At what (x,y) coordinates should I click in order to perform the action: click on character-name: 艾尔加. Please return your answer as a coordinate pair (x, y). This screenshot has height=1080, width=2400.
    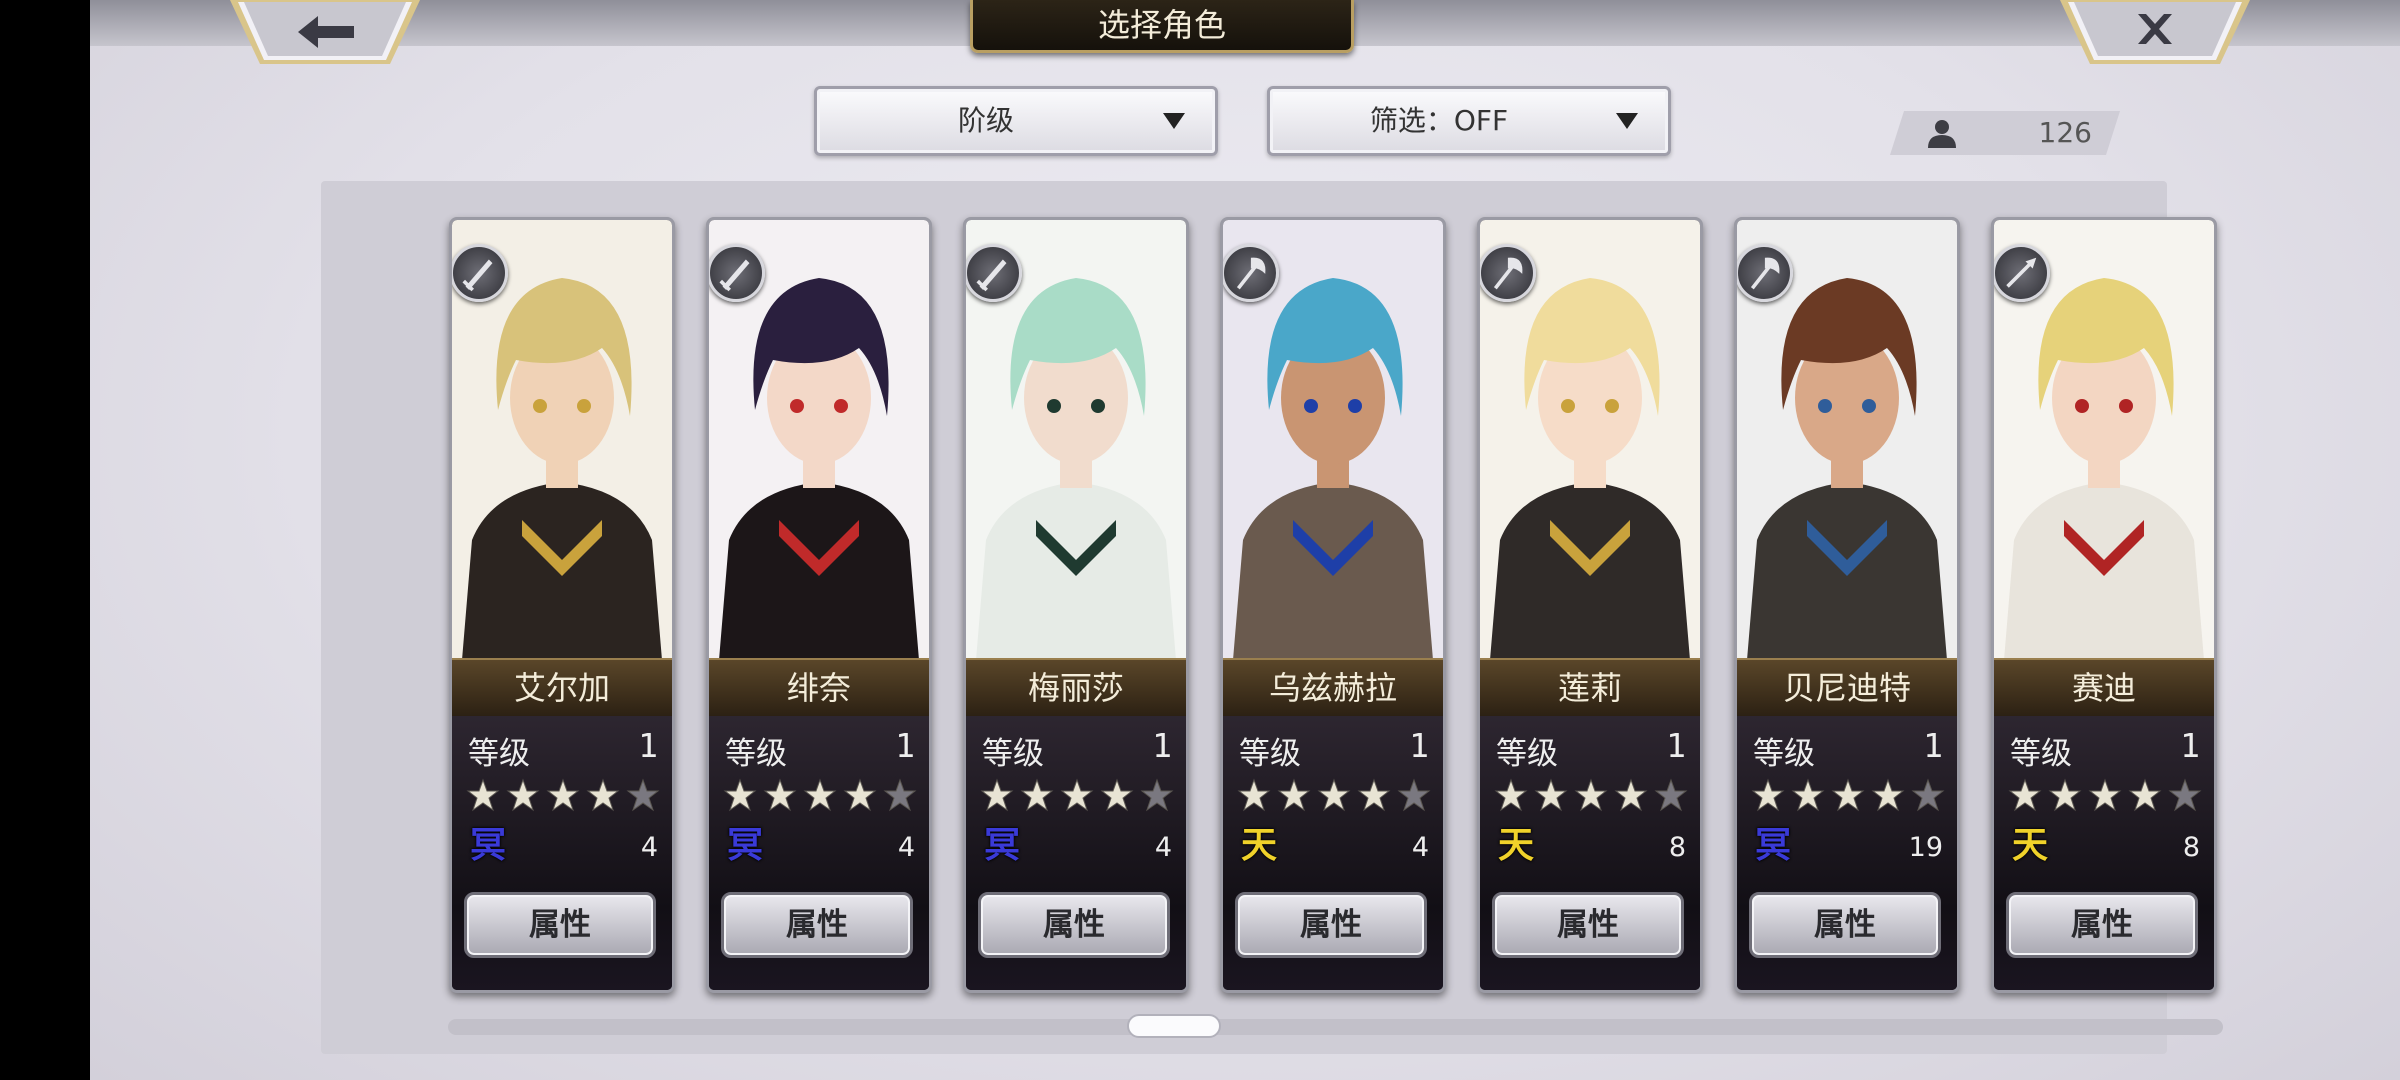
    Looking at the image, I should click on (562, 688).